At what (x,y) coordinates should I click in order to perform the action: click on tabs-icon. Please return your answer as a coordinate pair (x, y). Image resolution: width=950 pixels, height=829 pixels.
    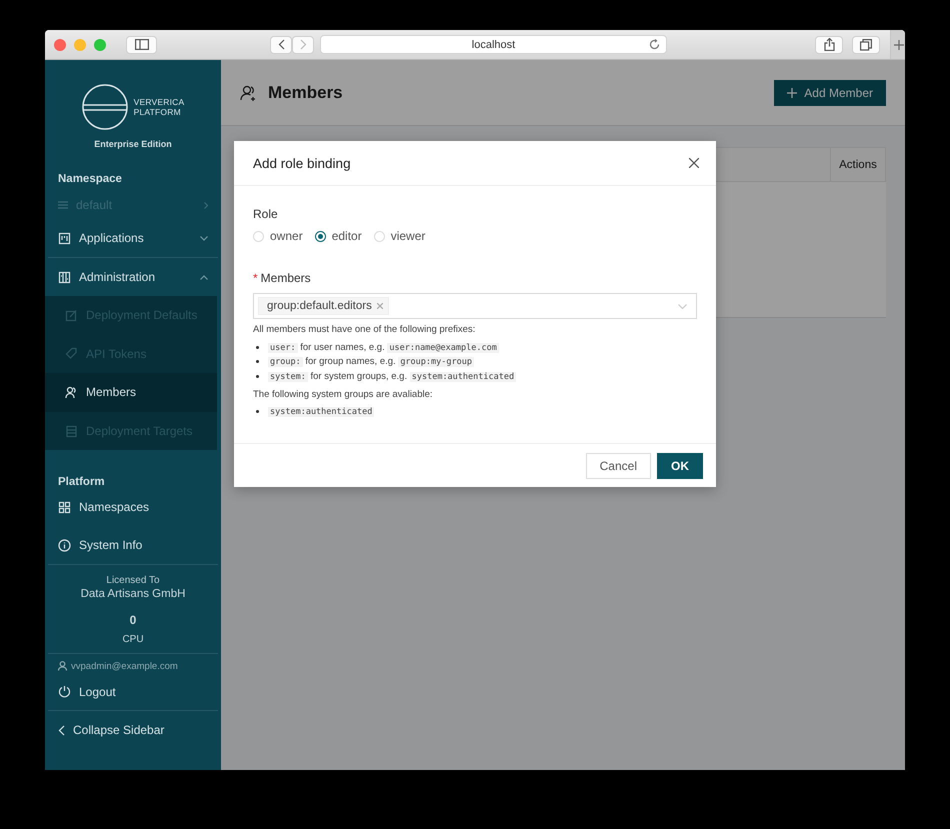
    Looking at the image, I should click on (866, 44).